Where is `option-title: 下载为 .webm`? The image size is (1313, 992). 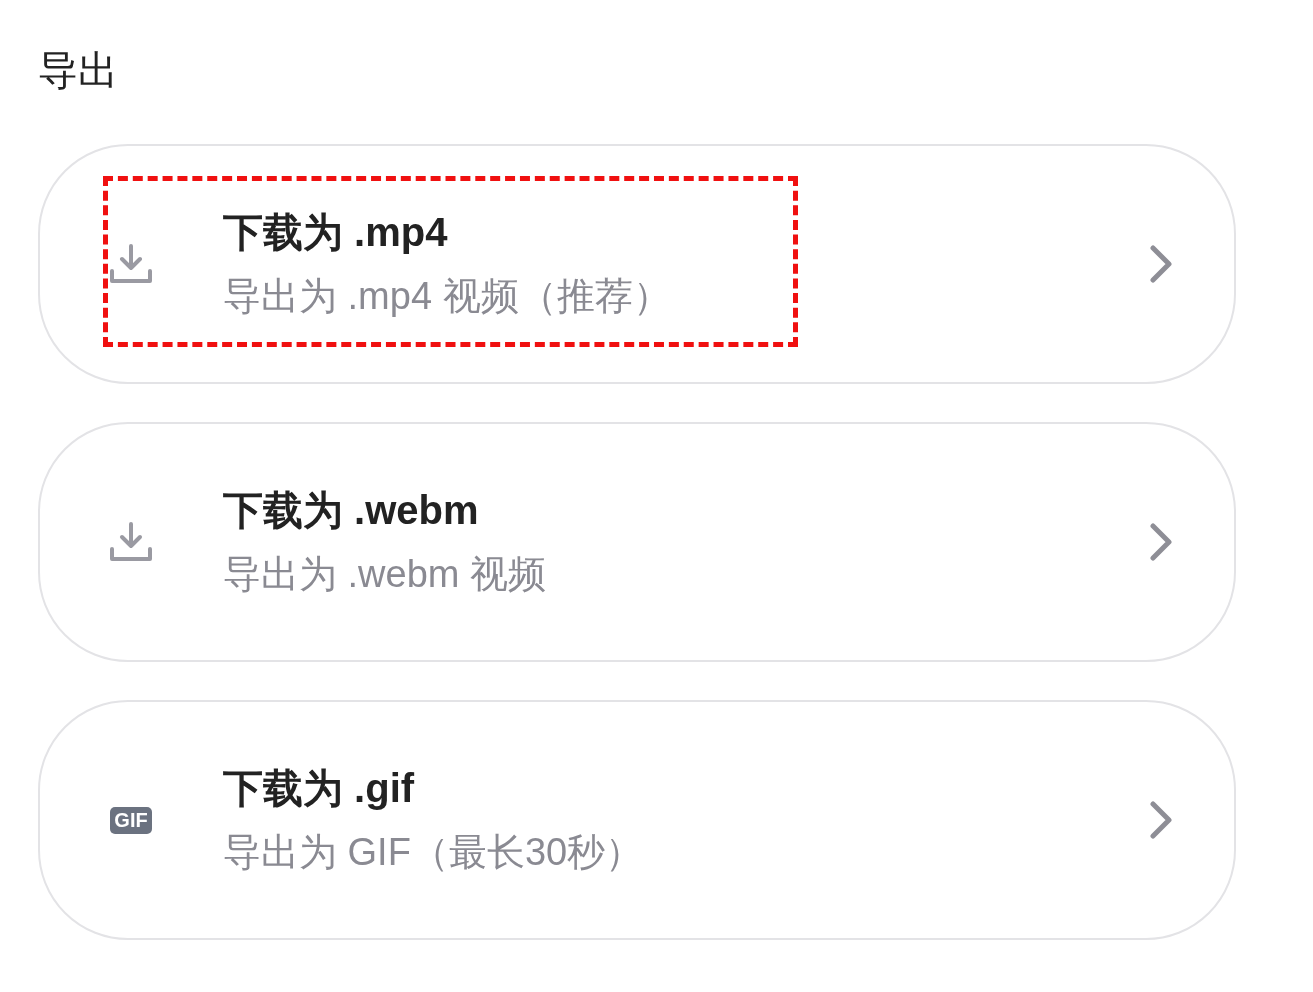
option-title: 下载为 .webm is located at coordinates (351, 510).